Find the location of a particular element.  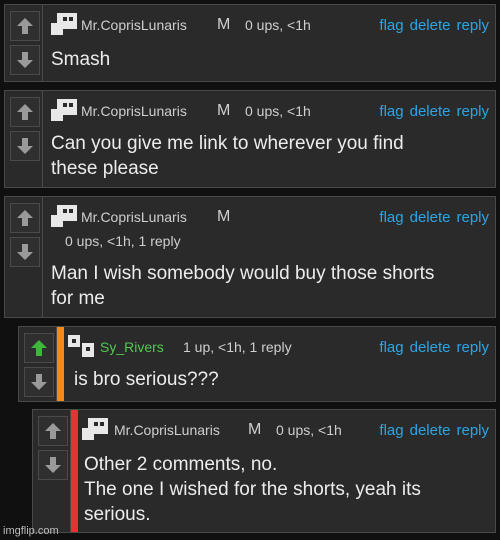

watermark: imgflip.com is located at coordinates (31, 531).